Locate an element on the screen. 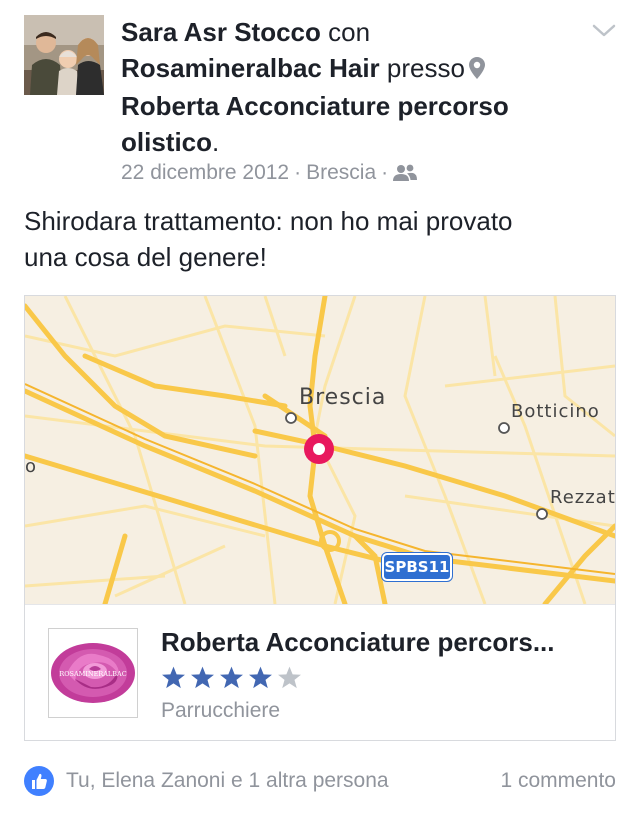 The image size is (640, 818). location-line-2: olistico is located at coordinates (167, 142).